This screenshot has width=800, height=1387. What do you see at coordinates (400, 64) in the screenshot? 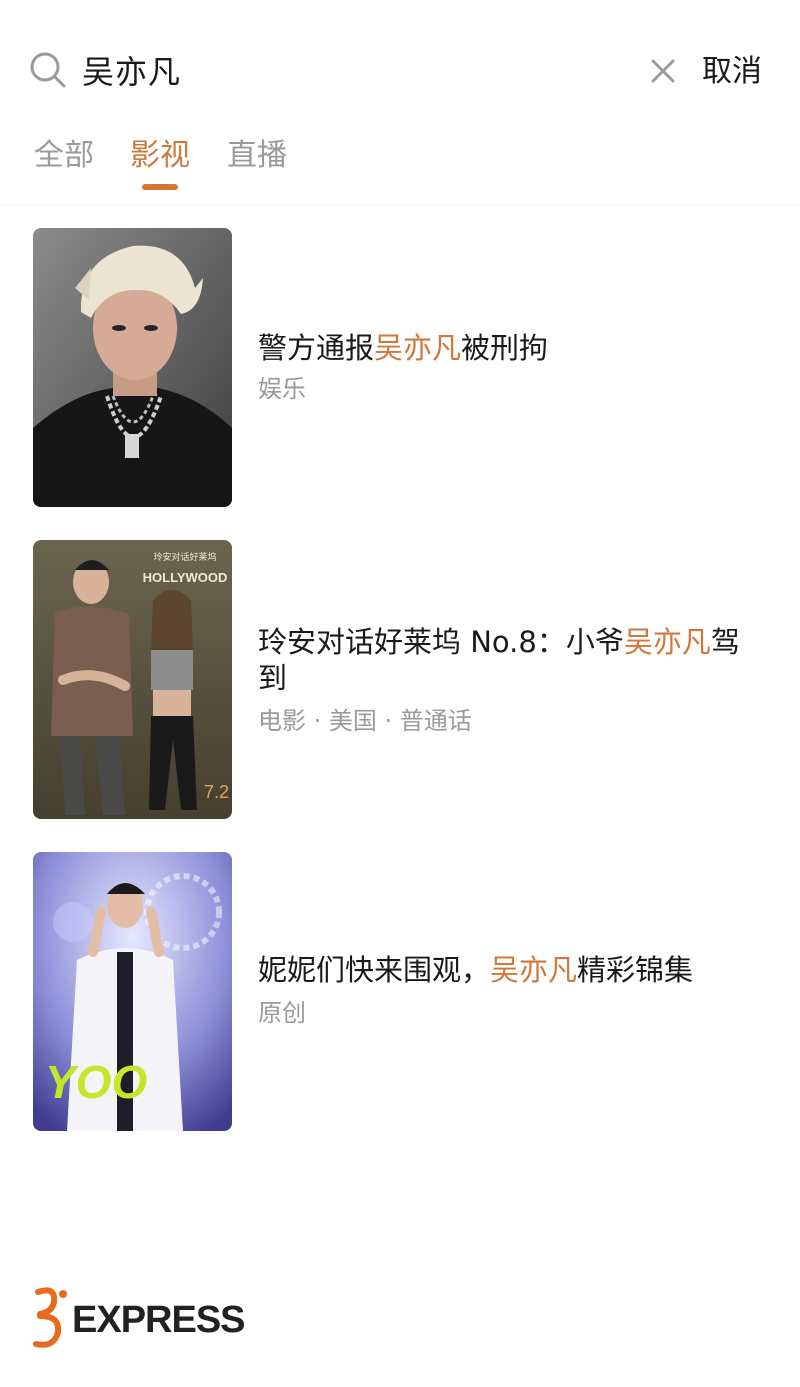
I see `search-bar: 吴亦凡 取消` at bounding box center [400, 64].